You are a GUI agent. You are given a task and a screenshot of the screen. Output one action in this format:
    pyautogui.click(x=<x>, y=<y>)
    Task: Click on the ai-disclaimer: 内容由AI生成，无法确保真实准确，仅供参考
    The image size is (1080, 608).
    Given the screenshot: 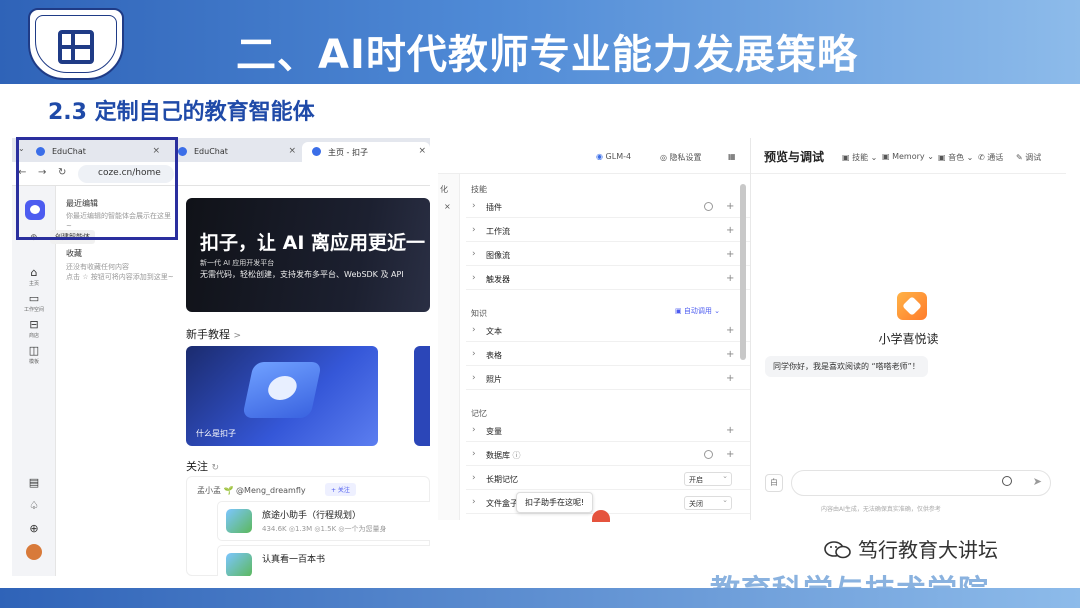 What is the action you would take?
    pyautogui.click(x=881, y=509)
    